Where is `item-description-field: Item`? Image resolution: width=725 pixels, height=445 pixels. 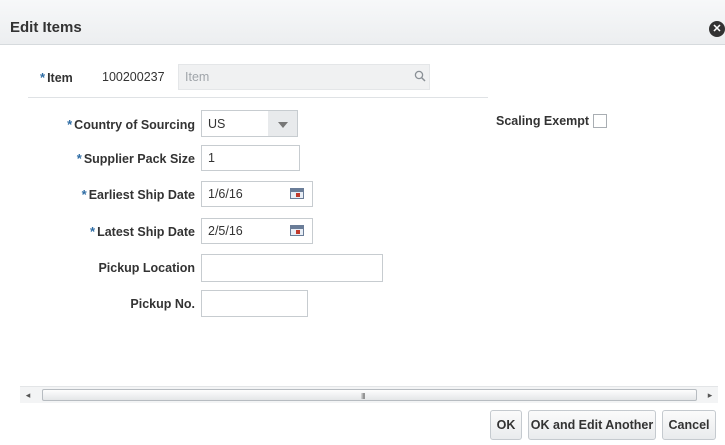
item-description-field: Item is located at coordinates (304, 77).